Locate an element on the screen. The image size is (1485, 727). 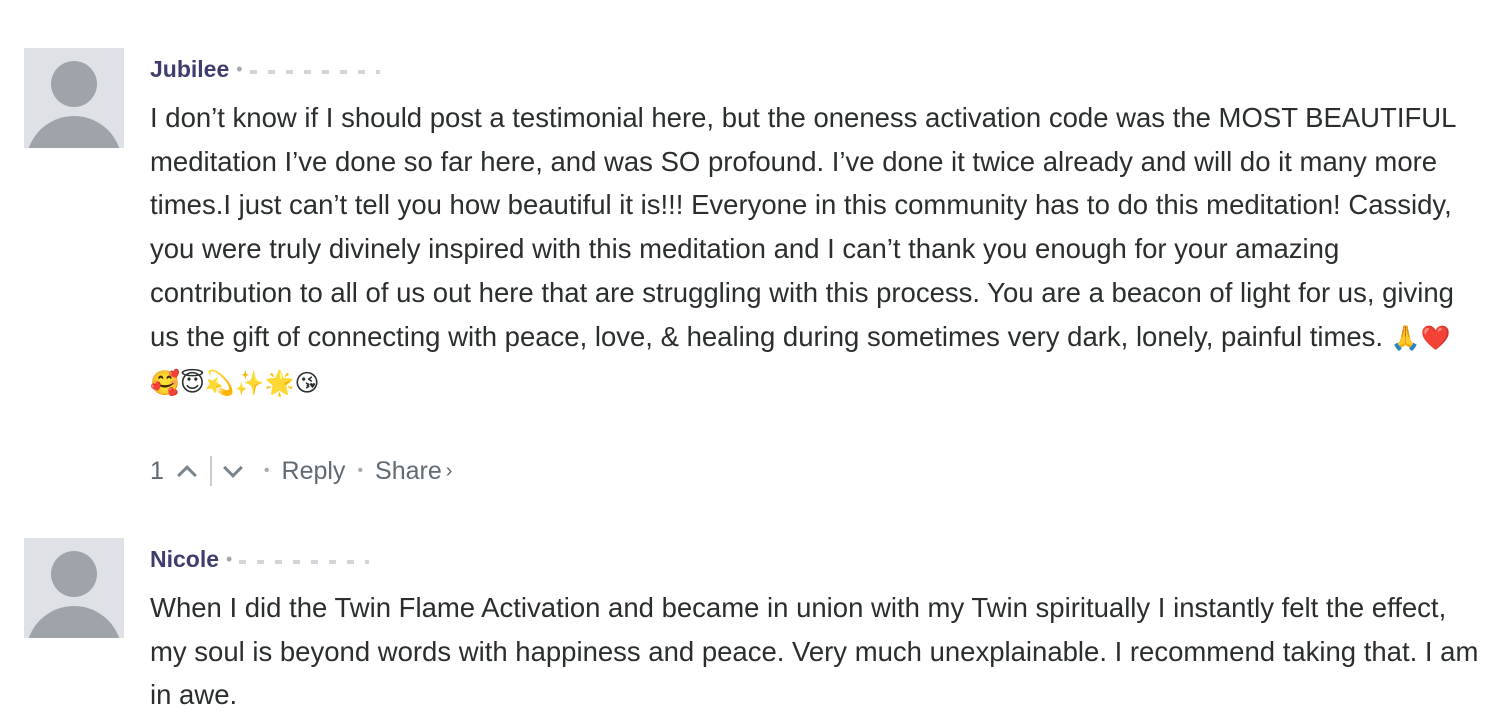
upvote-icon is located at coordinates (187, 475).